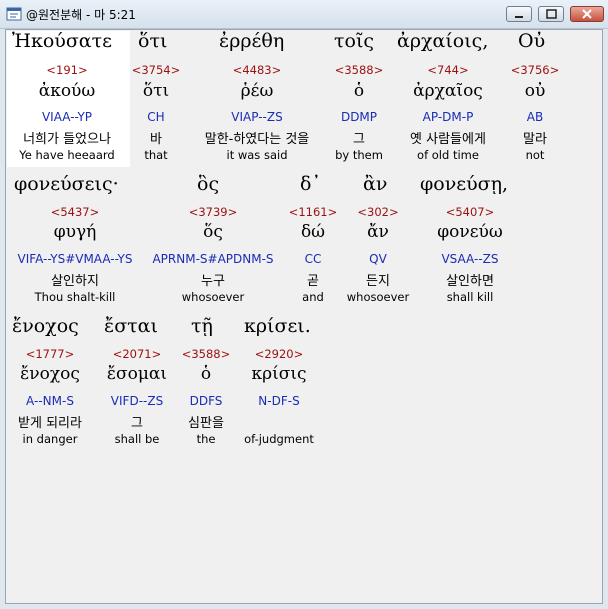 The width and height of the screenshot is (608, 609). Describe the element at coordinates (257, 139) in the screenshot. I see `korean-gloss: 말한-하였다는 것을` at that location.